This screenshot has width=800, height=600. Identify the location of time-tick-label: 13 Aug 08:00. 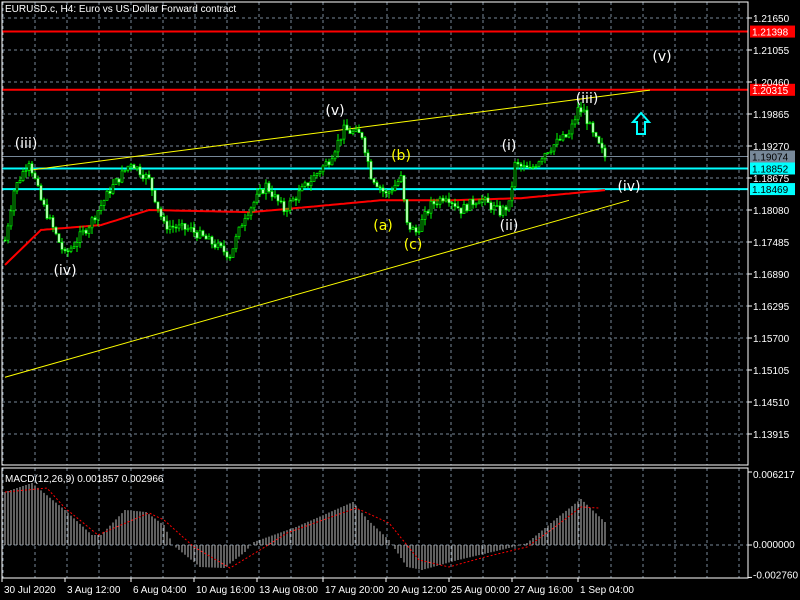
(288, 590).